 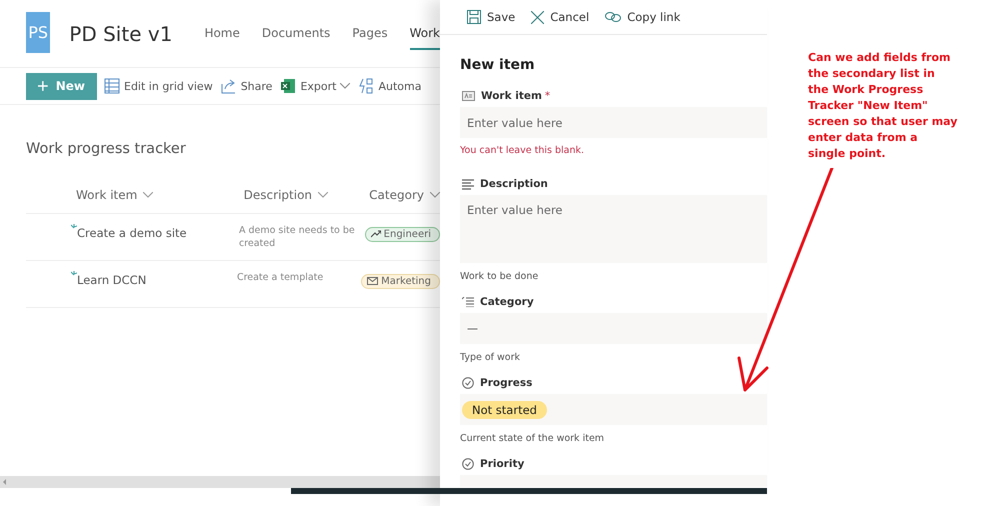 What do you see at coordinates (247, 86) in the screenshot?
I see `command-button: Share` at bounding box center [247, 86].